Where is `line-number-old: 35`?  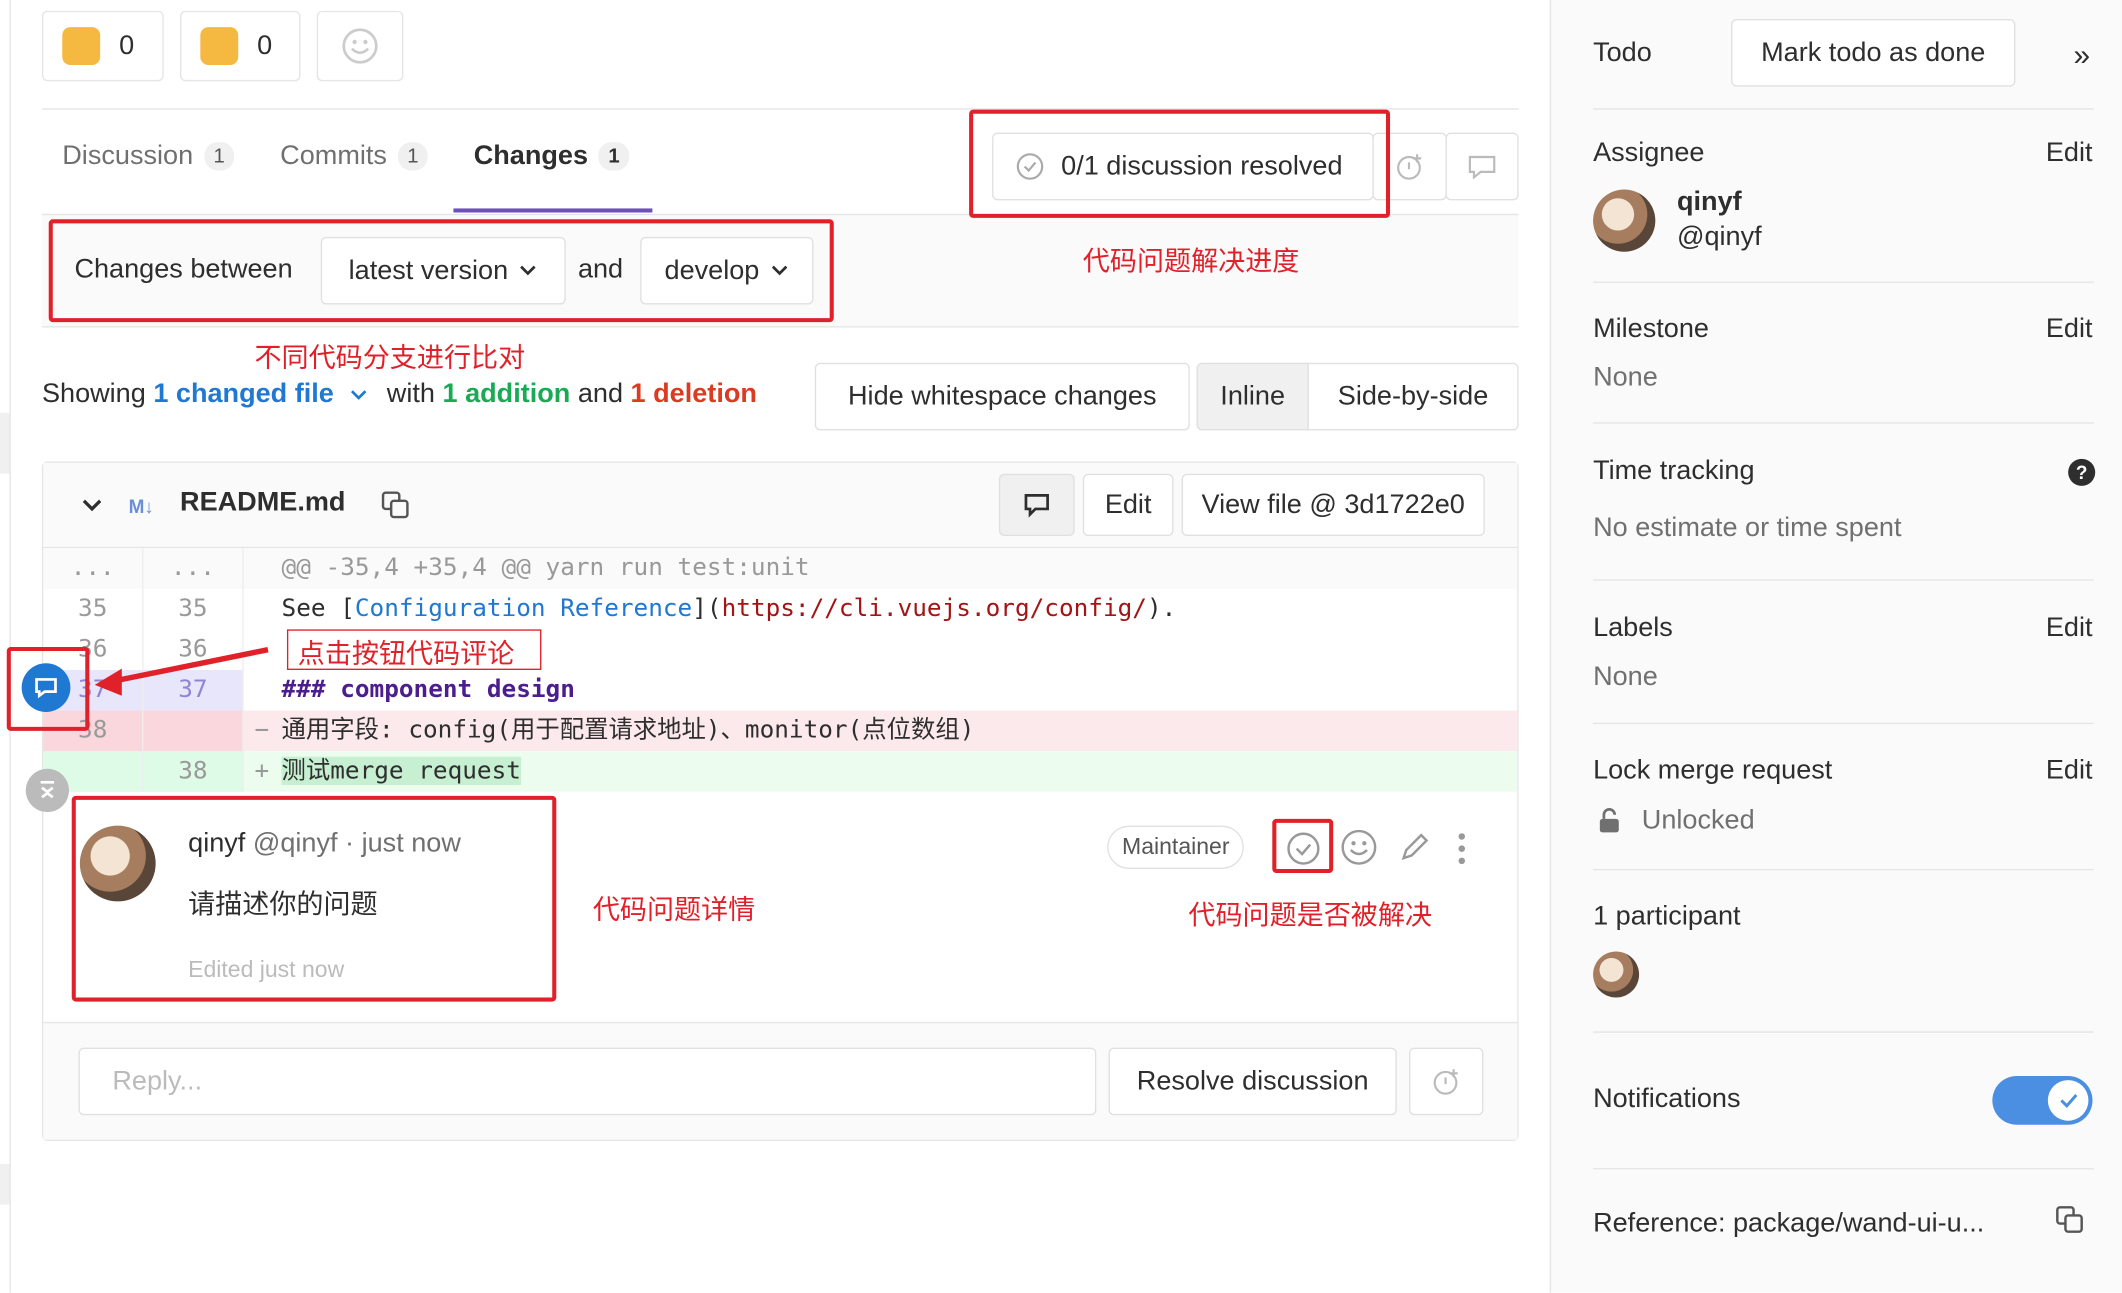
line-number-old: 35 is located at coordinates (93, 609).